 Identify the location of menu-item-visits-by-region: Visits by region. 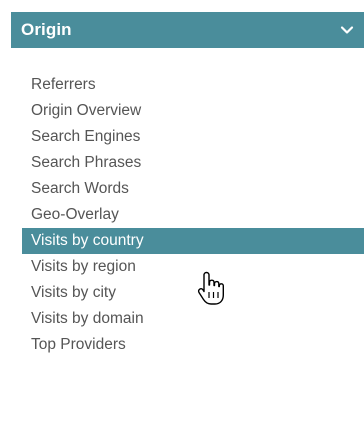
(193, 267).